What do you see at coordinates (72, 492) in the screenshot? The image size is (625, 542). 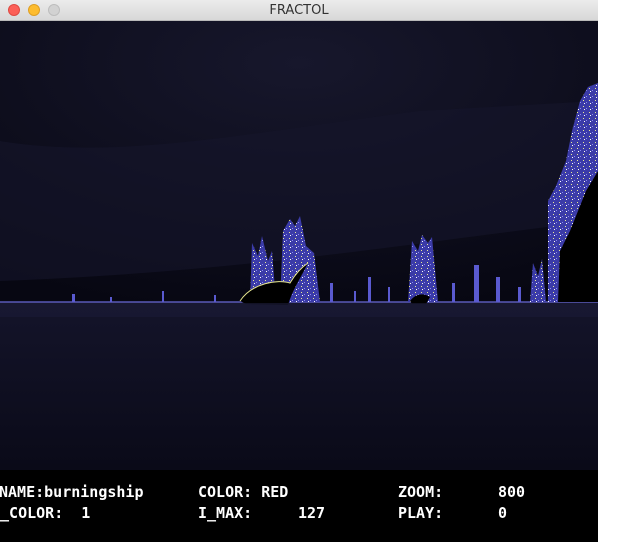 I see `fractal-name: NAME:burningship` at bounding box center [72, 492].